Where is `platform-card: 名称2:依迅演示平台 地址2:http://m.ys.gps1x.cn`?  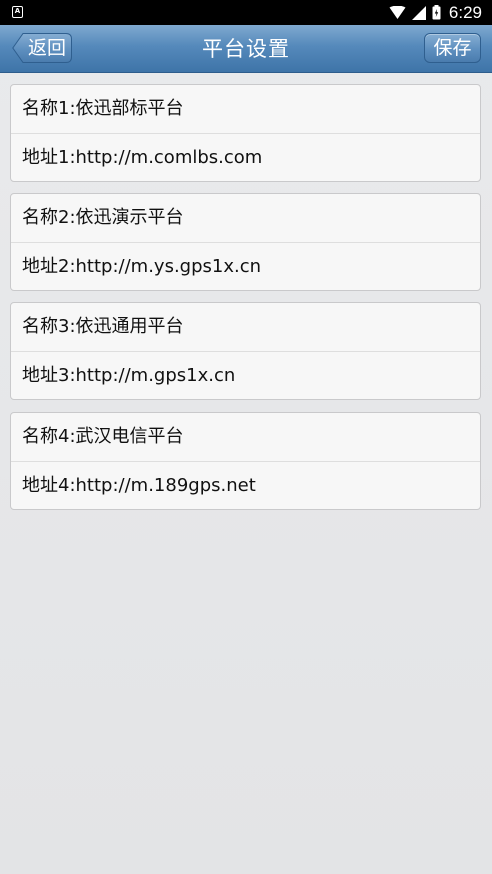 platform-card: 名称2:依迅演示平台 地址2:http://m.ys.gps1x.cn is located at coordinates (245, 242).